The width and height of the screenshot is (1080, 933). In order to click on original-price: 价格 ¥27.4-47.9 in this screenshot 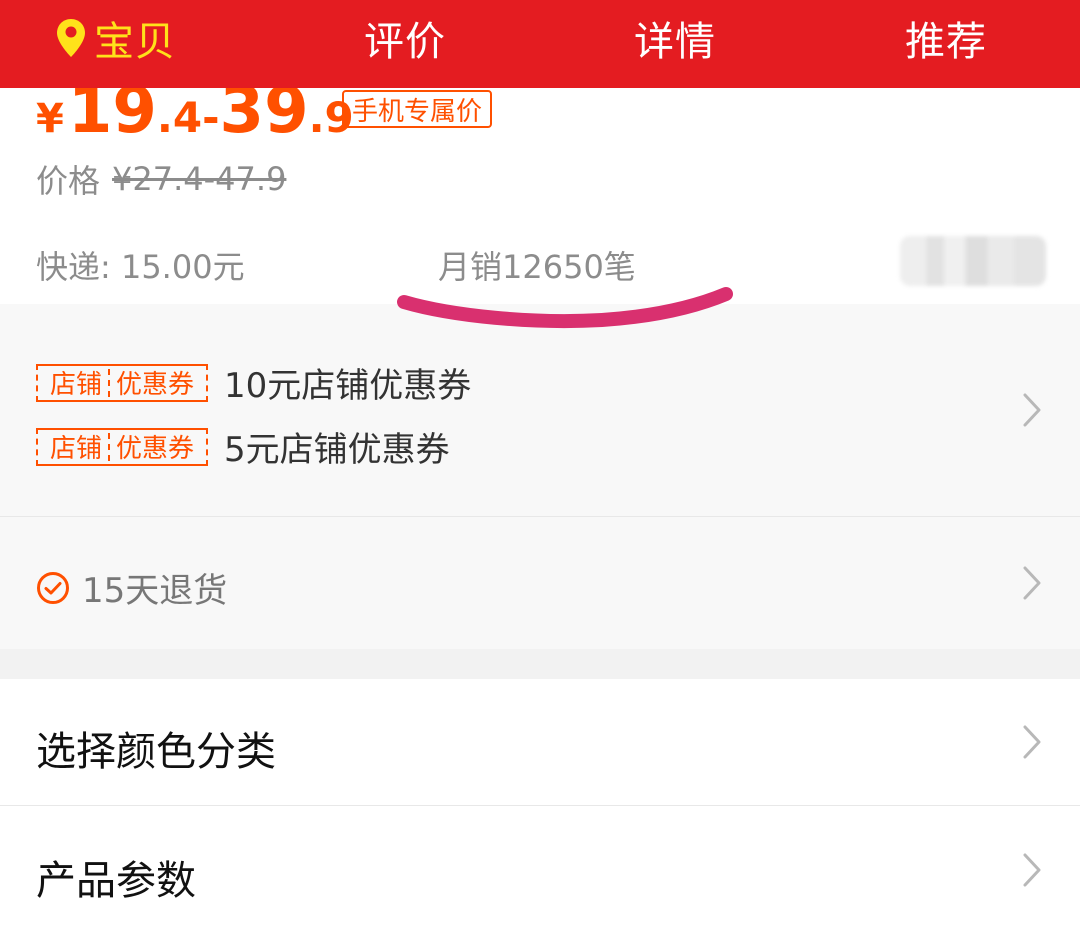, I will do `click(161, 179)`.